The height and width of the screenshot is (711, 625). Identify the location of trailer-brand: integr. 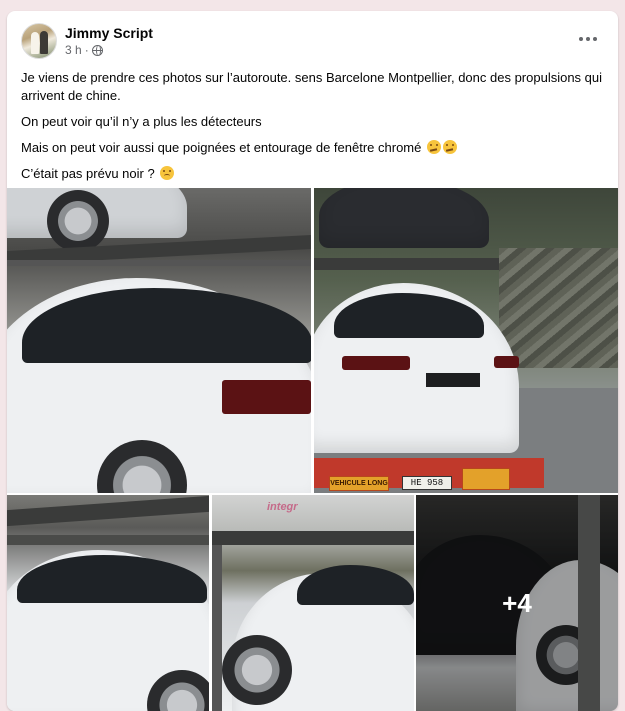
(282, 507).